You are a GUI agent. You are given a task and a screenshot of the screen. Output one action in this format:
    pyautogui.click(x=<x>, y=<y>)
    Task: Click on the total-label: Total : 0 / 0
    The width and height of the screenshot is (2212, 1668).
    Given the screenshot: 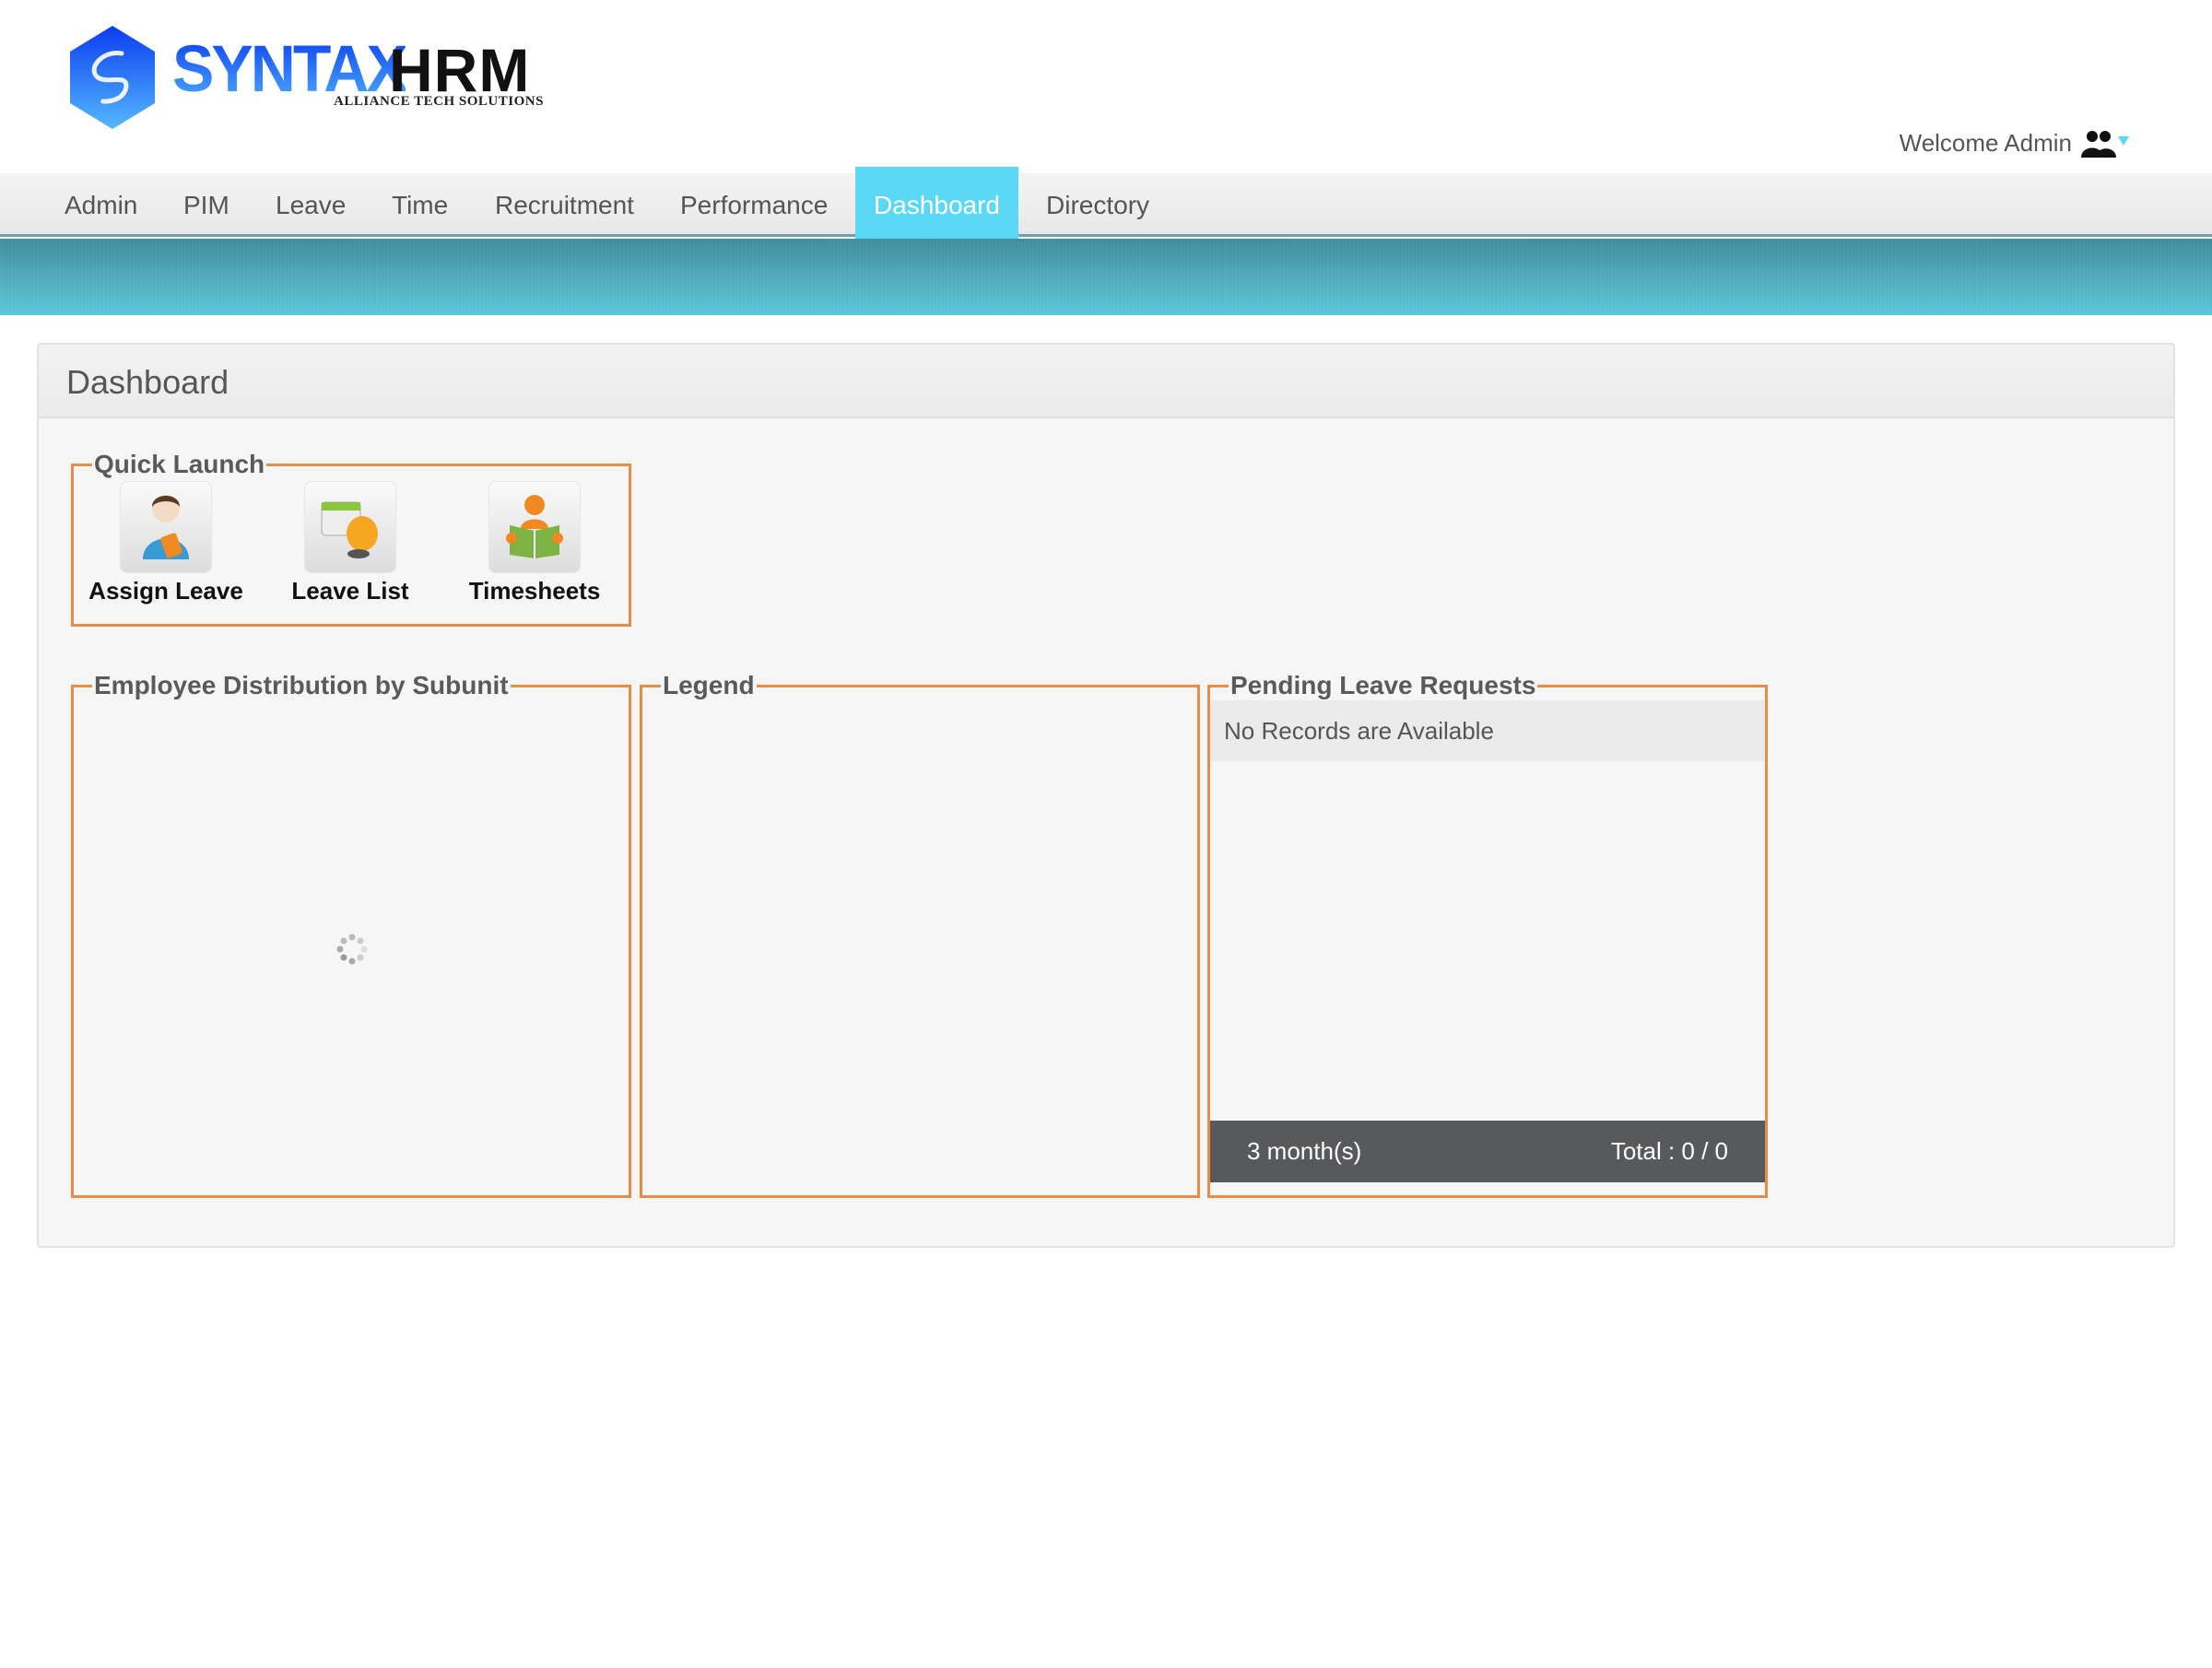 What is the action you would take?
    pyautogui.click(x=1669, y=1151)
    